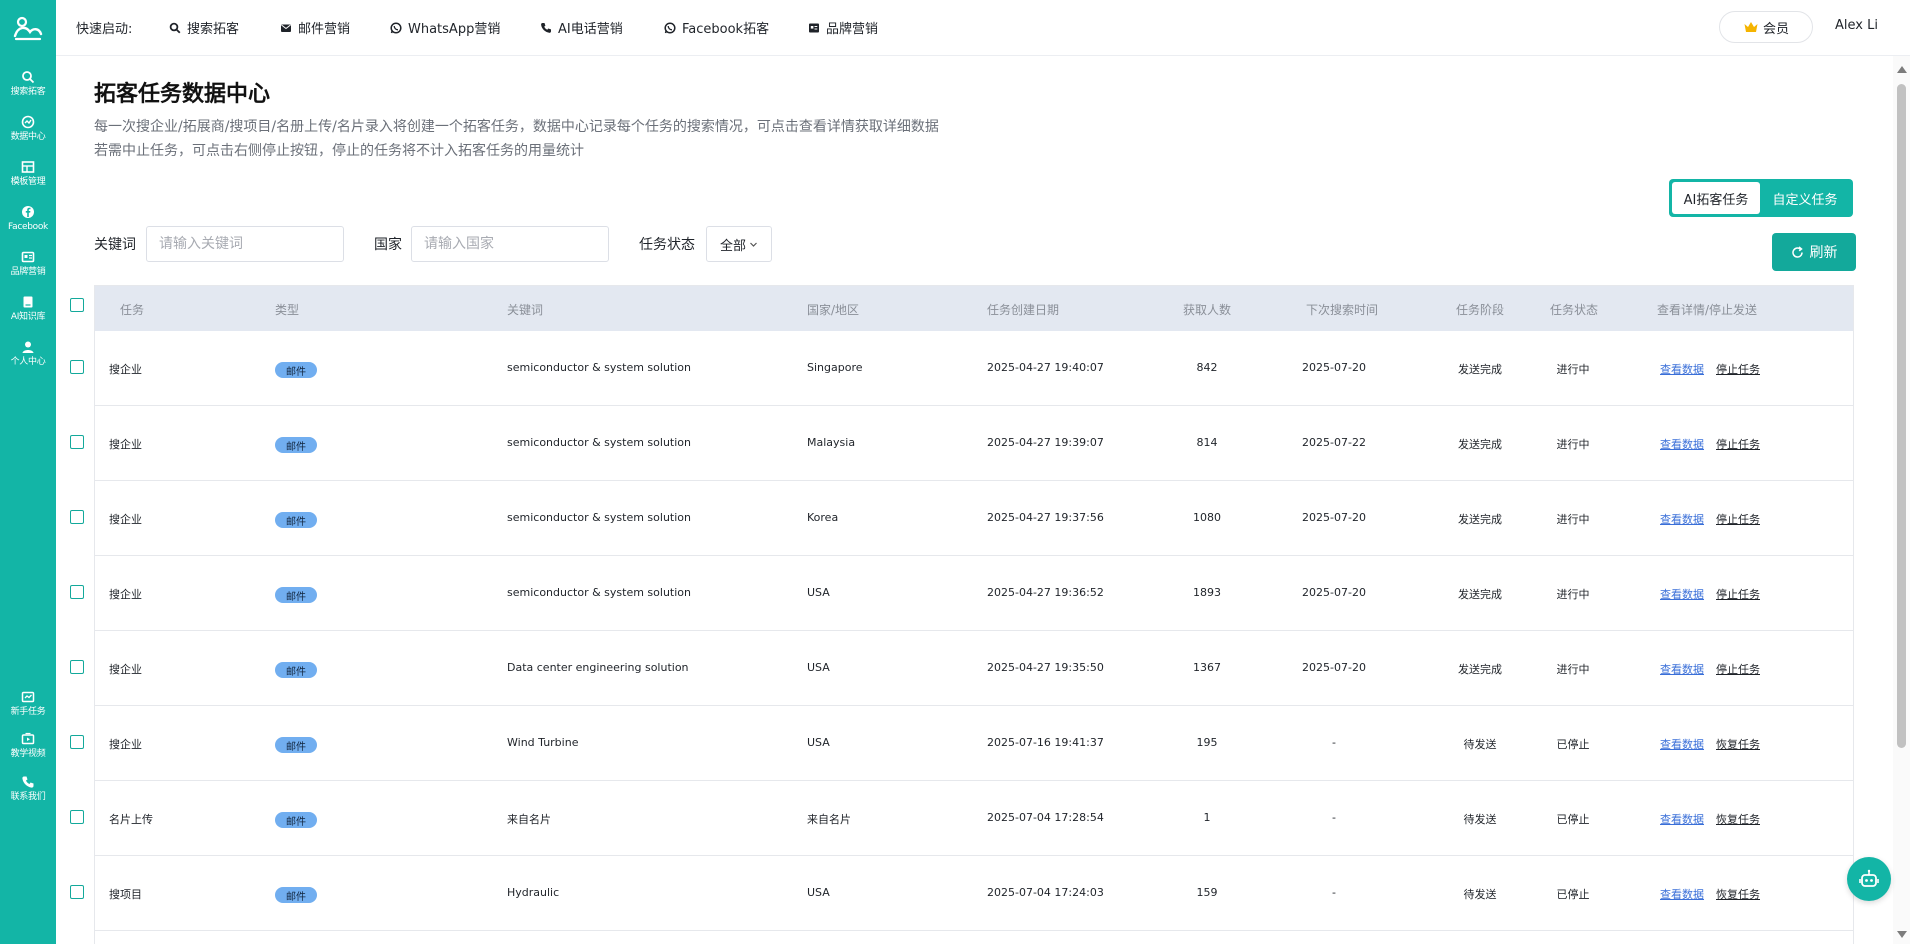 Image resolution: width=1910 pixels, height=944 pixels. What do you see at coordinates (28, 28) in the screenshot?
I see `logo-icon` at bounding box center [28, 28].